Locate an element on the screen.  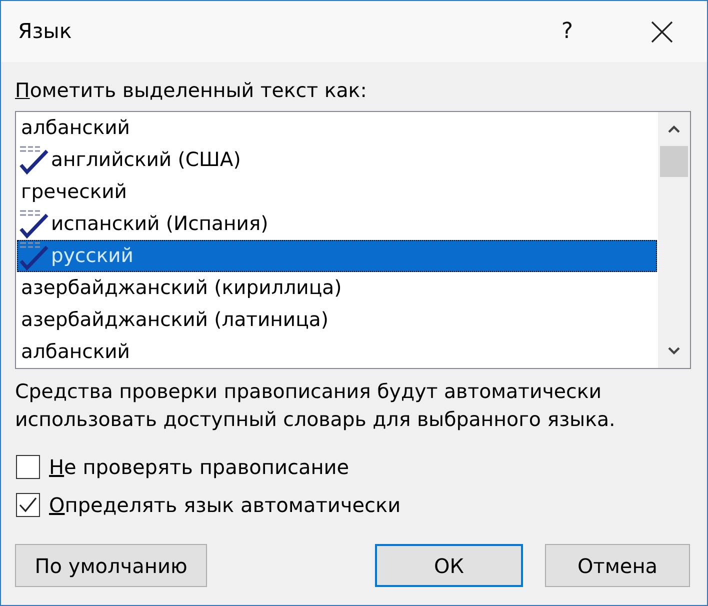
checkmark-icon is located at coordinates (28, 505).